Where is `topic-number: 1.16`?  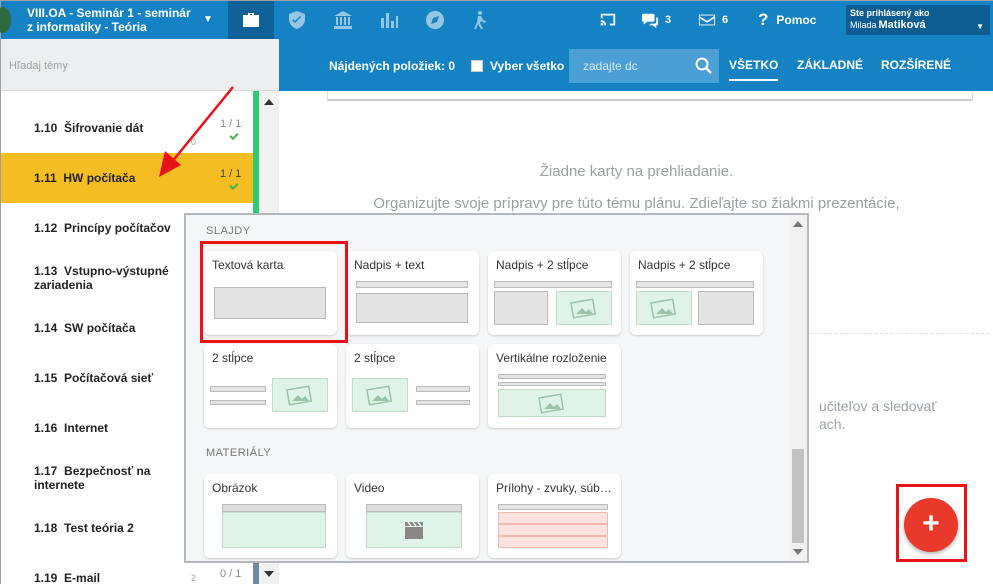
topic-number: 1.16 is located at coordinates (46, 428).